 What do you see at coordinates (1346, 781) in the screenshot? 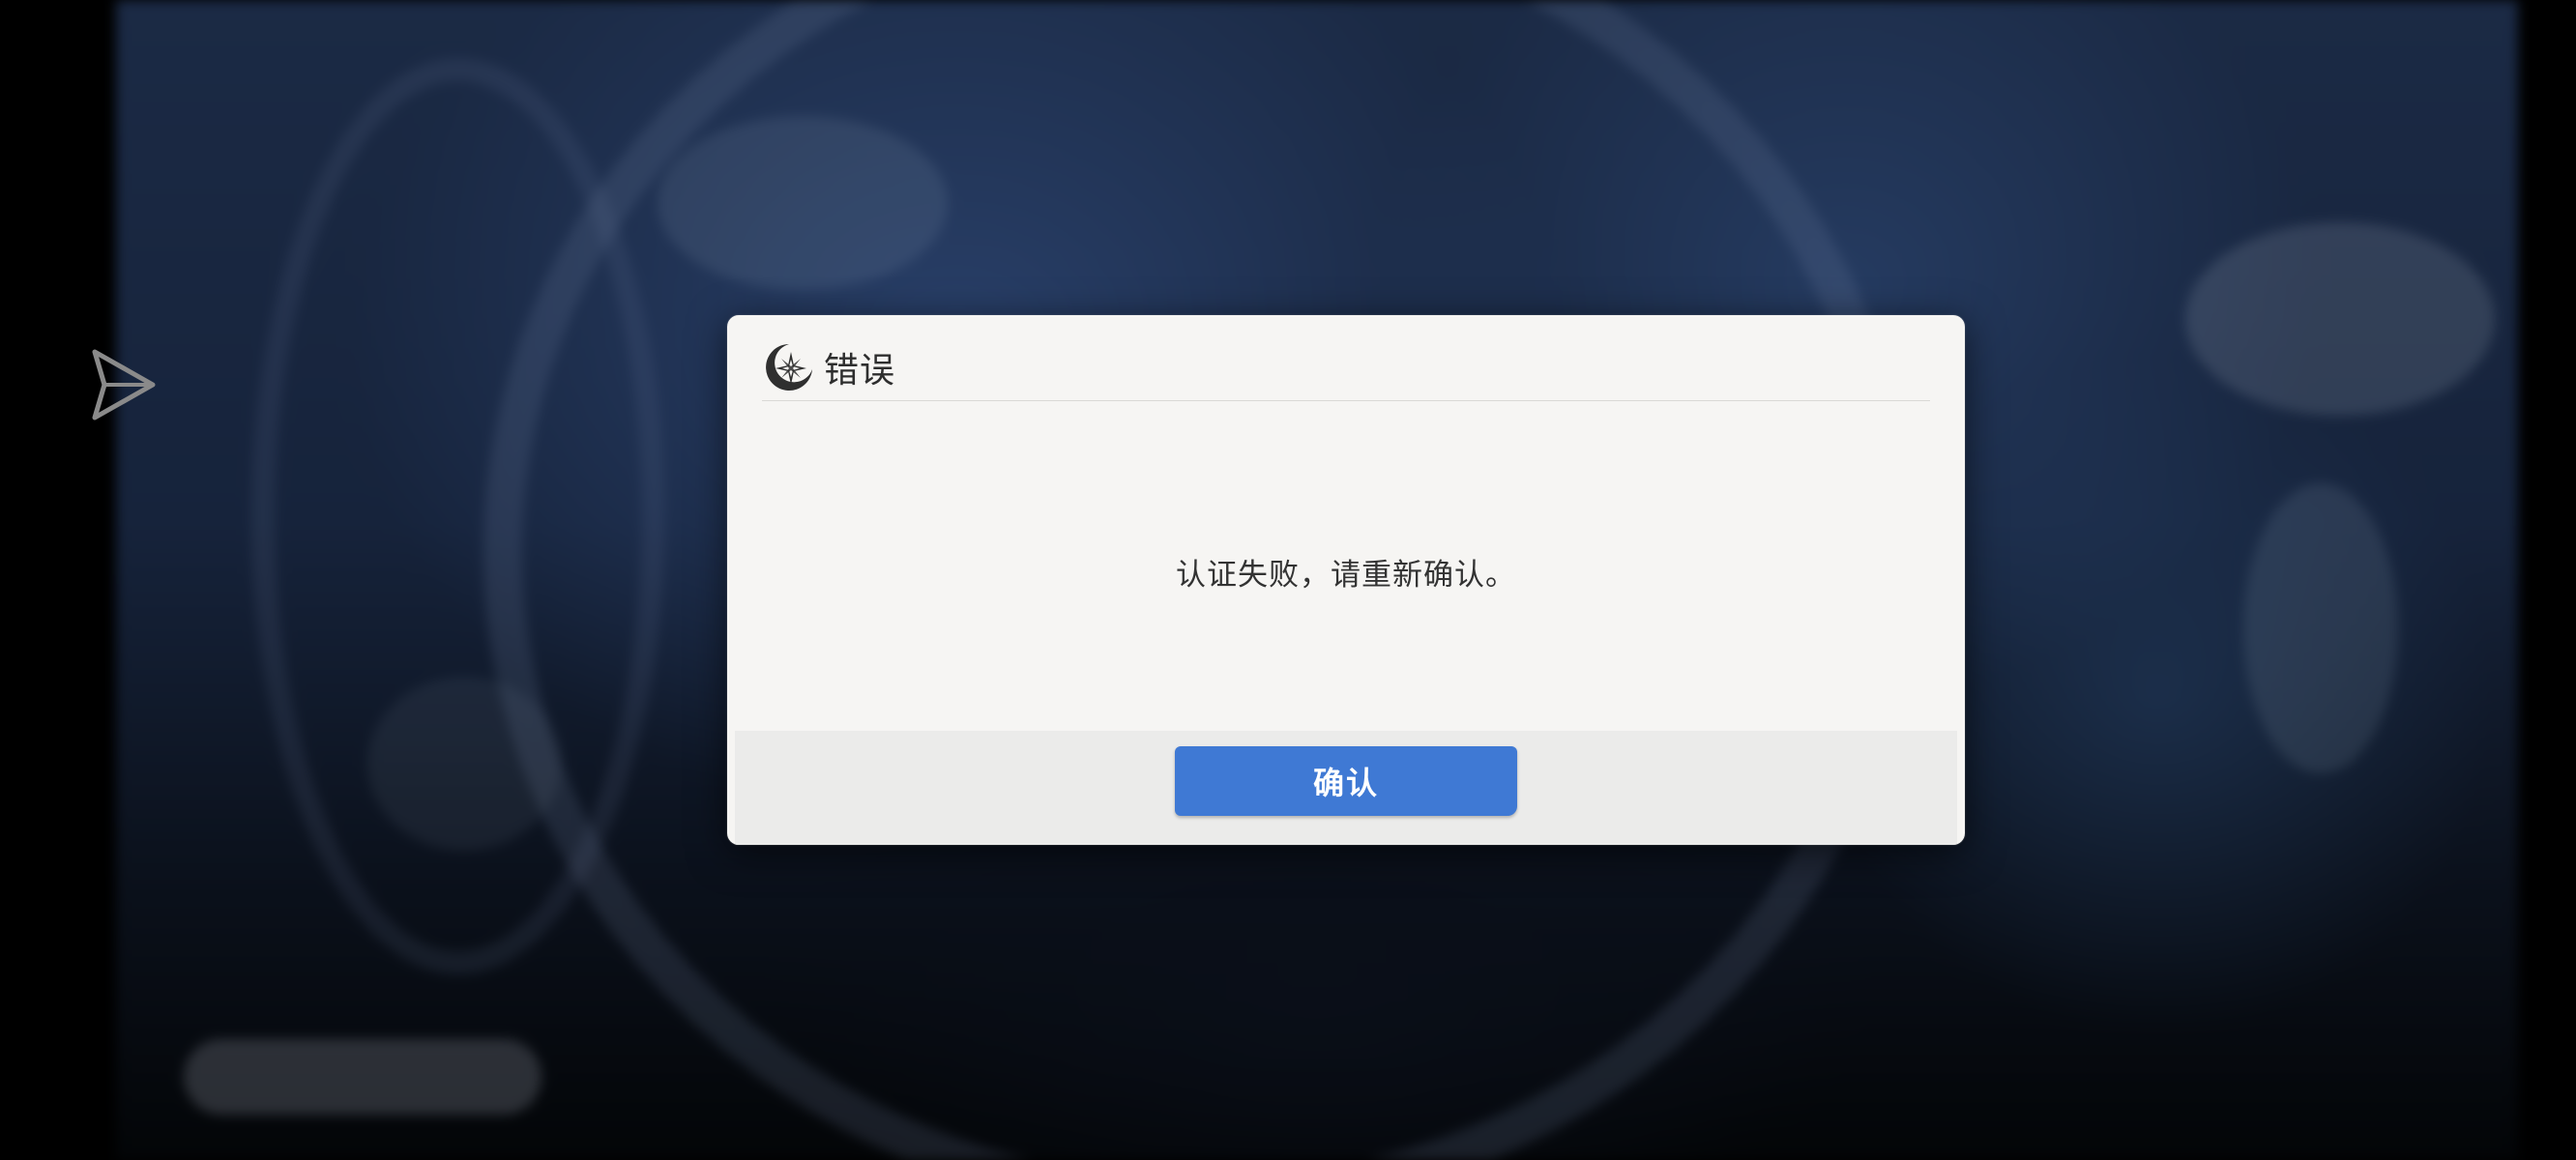
I see `confirm-button: 确认` at bounding box center [1346, 781].